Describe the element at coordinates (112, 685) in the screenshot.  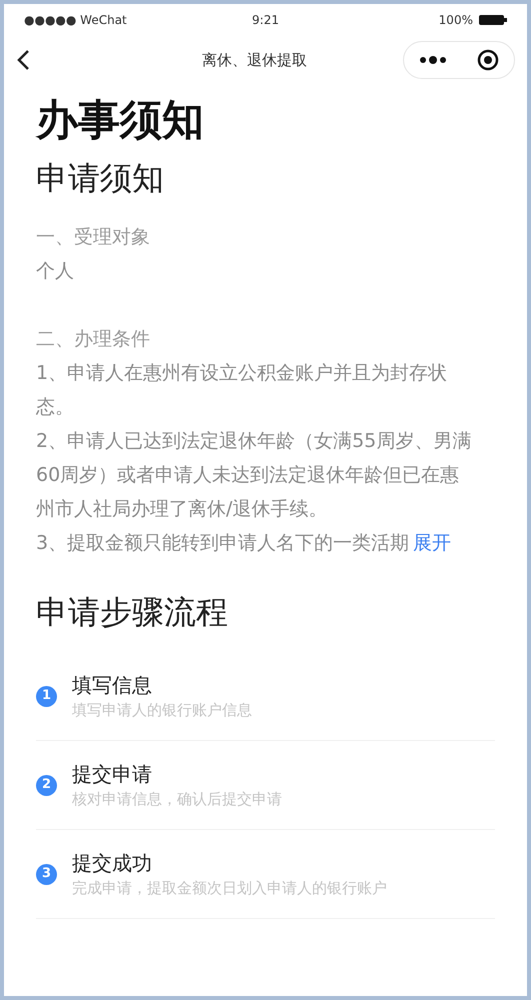
I see `step-title: 填写信息` at that location.